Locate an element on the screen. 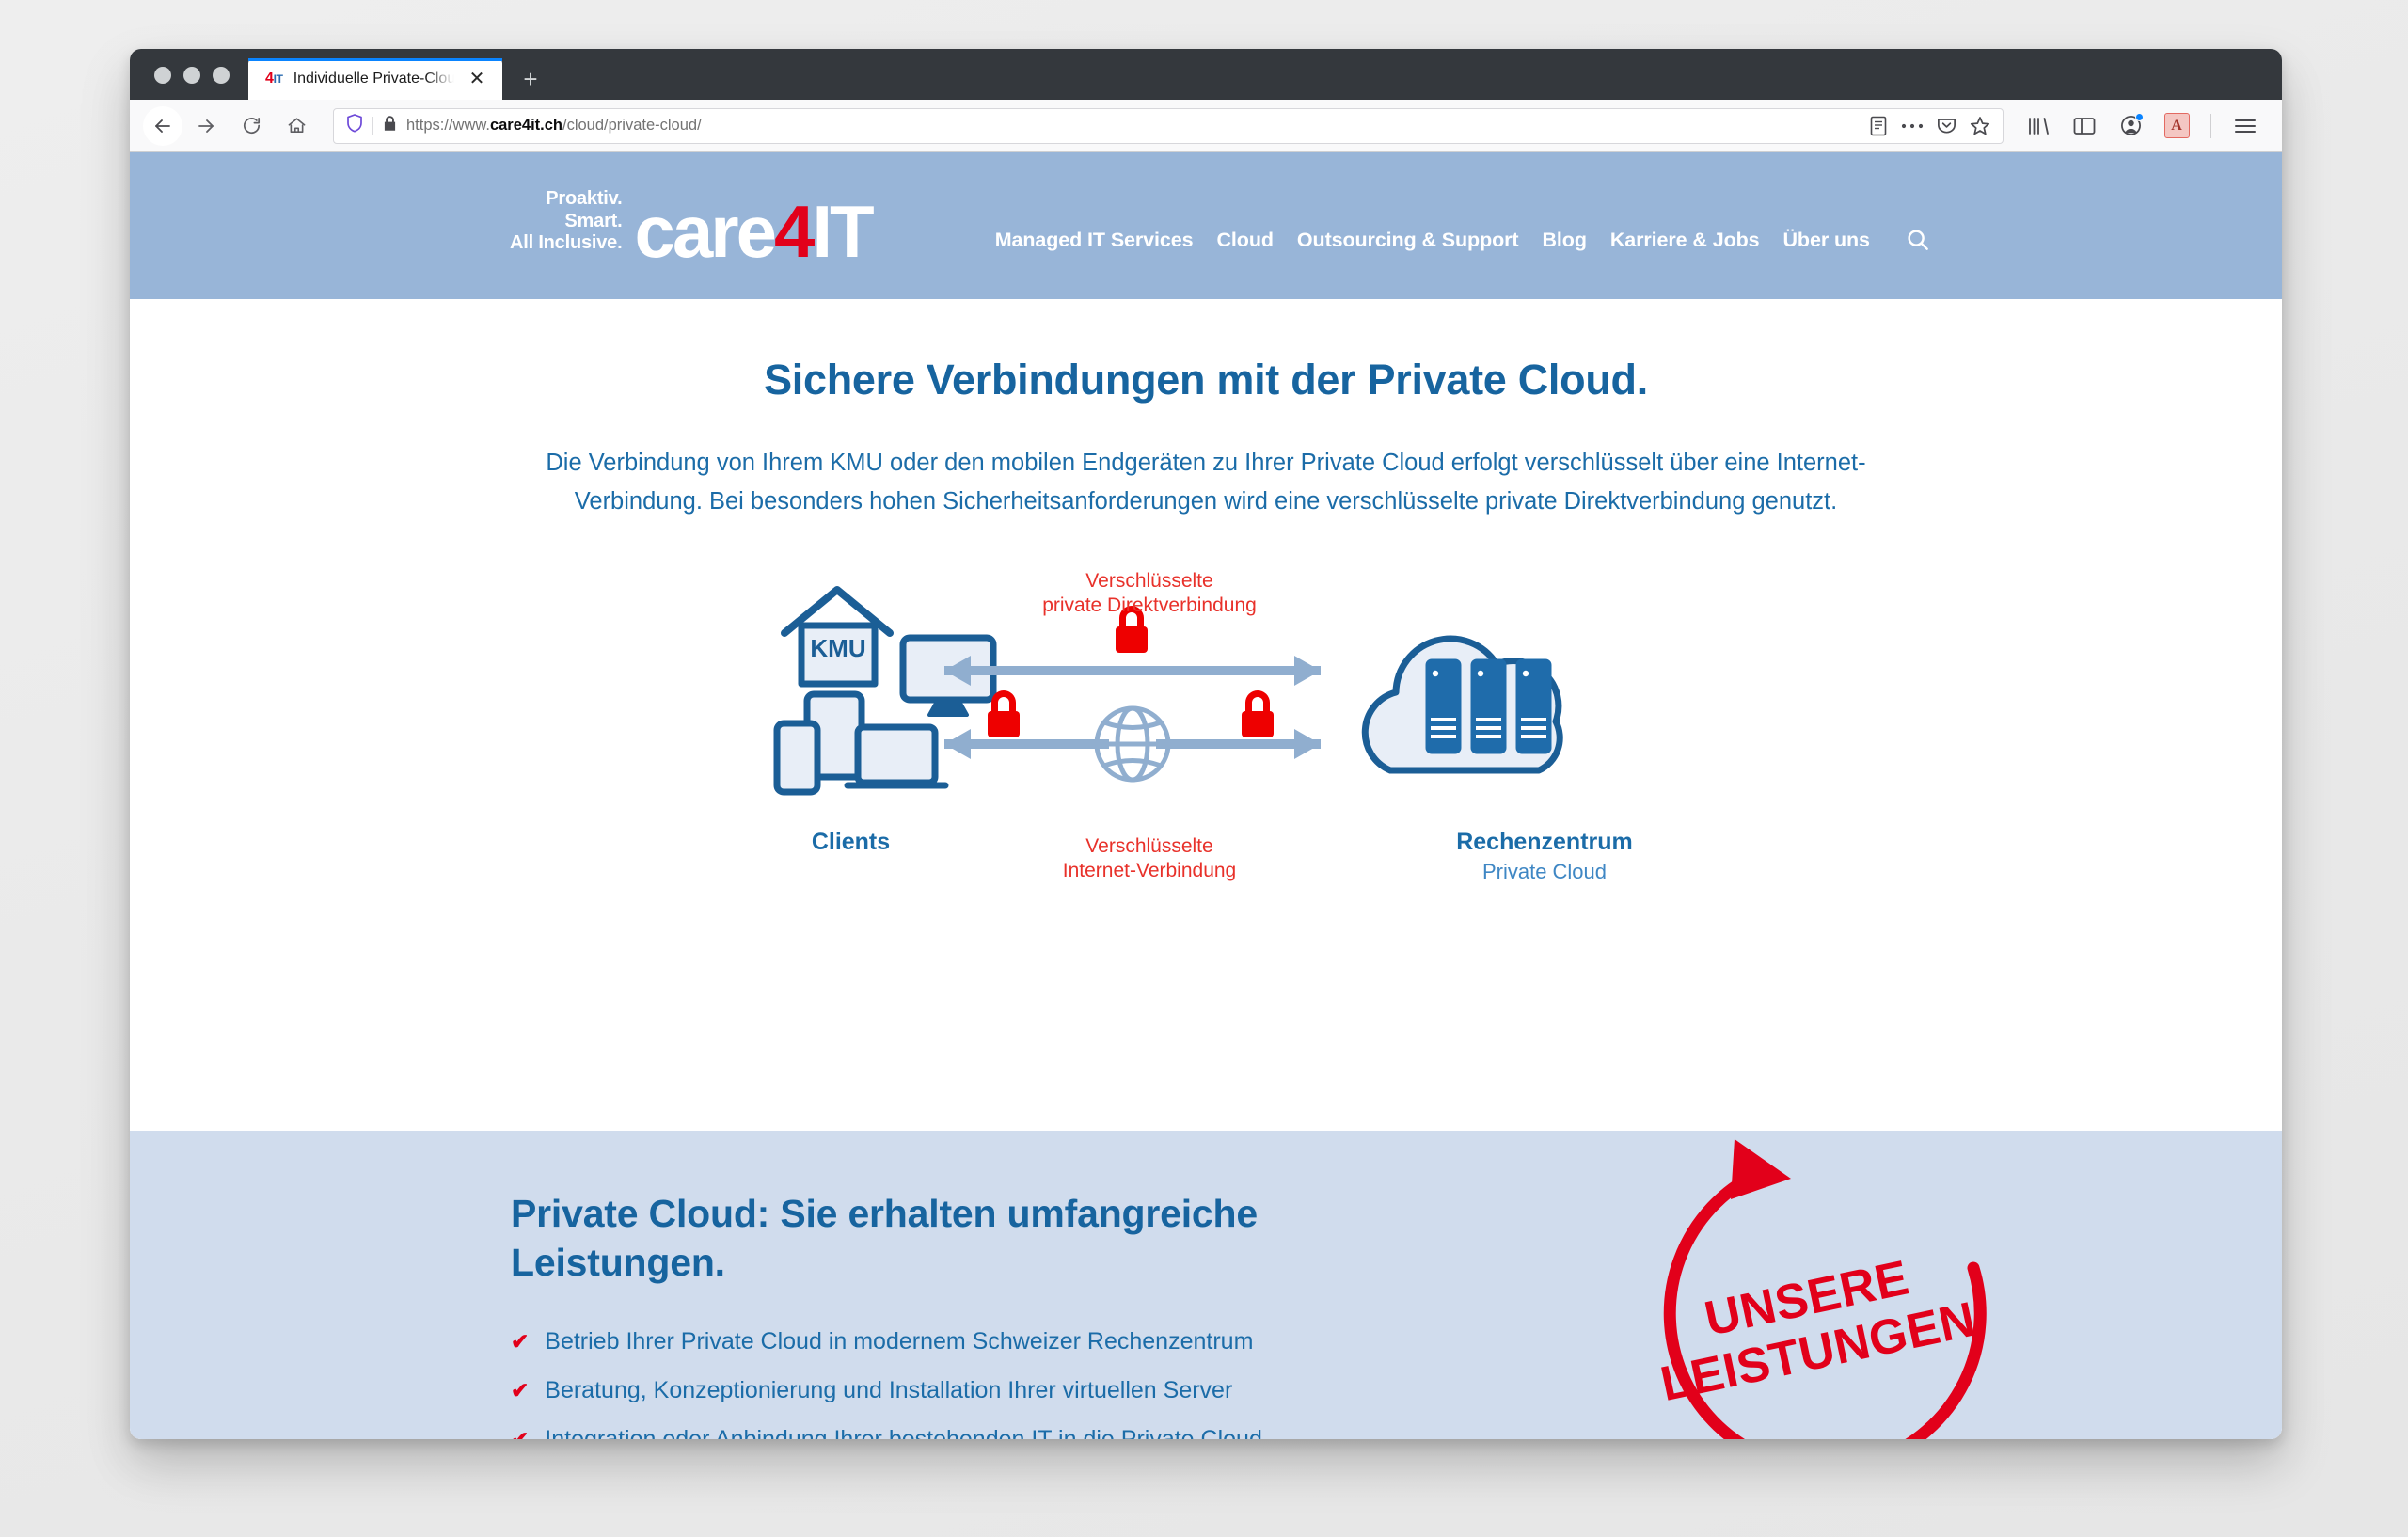 The image size is (2408, 1537). minimize-window-button is located at coordinates (192, 75).